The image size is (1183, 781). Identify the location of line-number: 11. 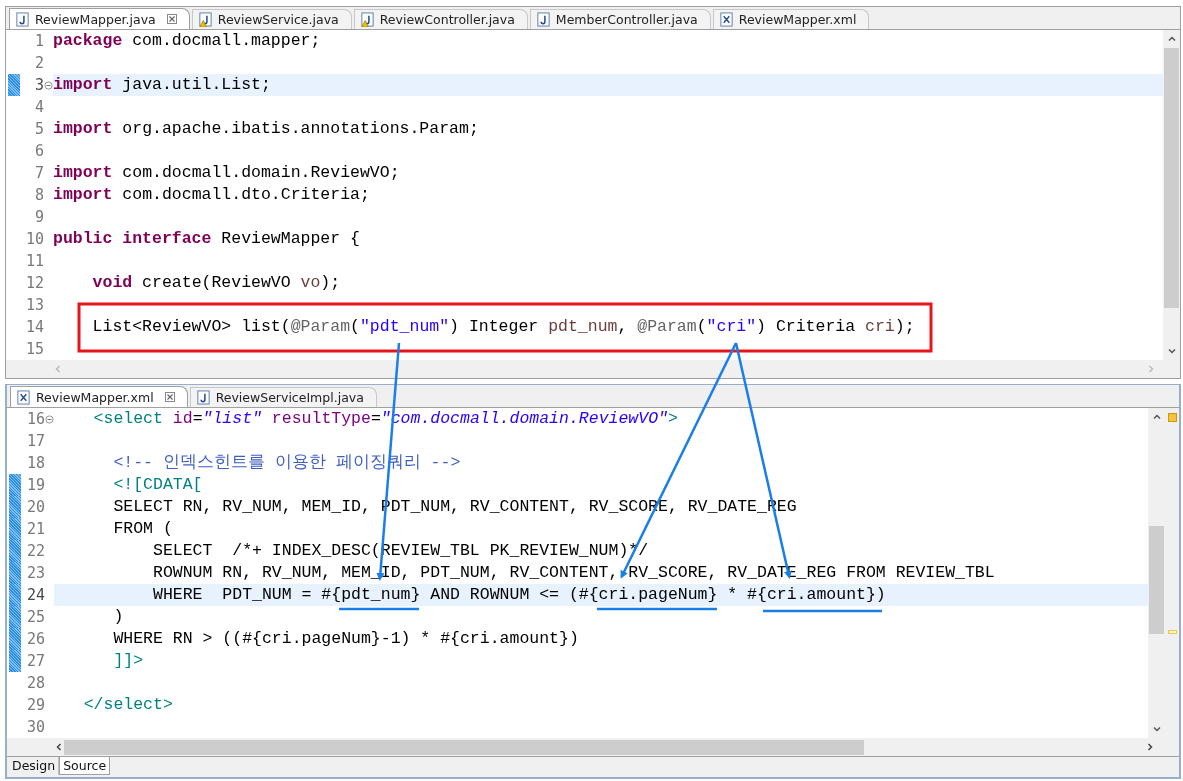
(34, 261).